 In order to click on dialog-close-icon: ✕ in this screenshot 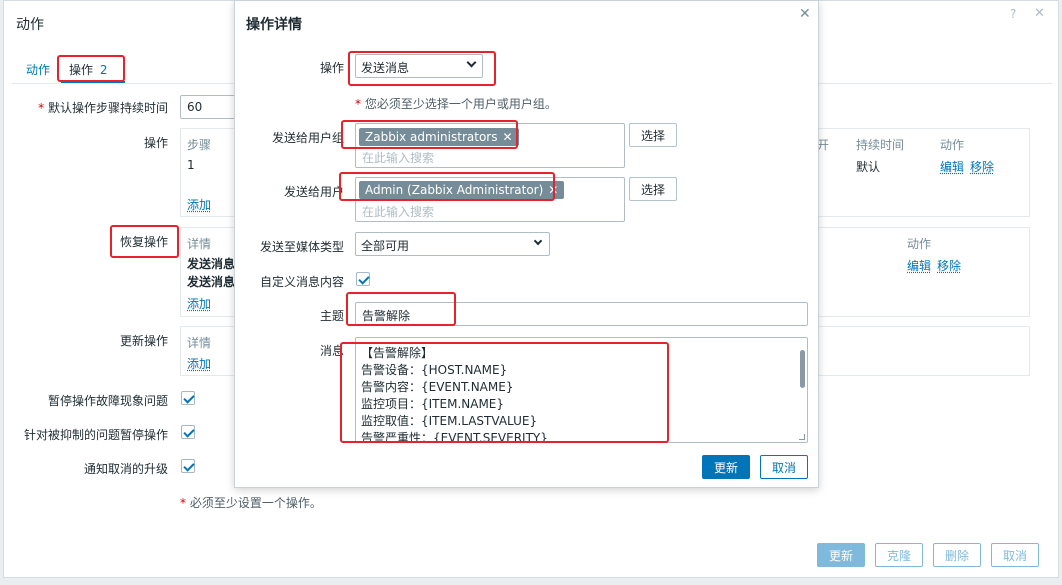, I will do `click(805, 14)`.